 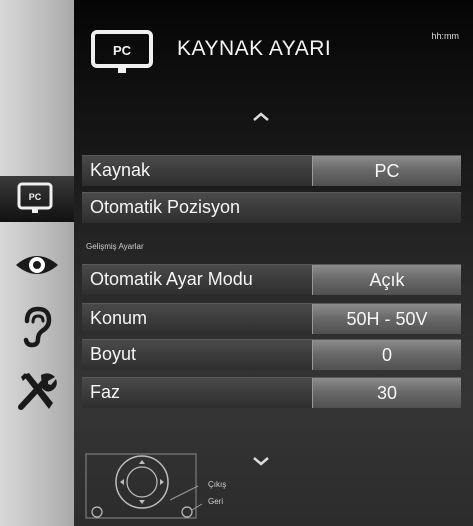 I want to click on menu-value: 30, so click(x=386, y=393).